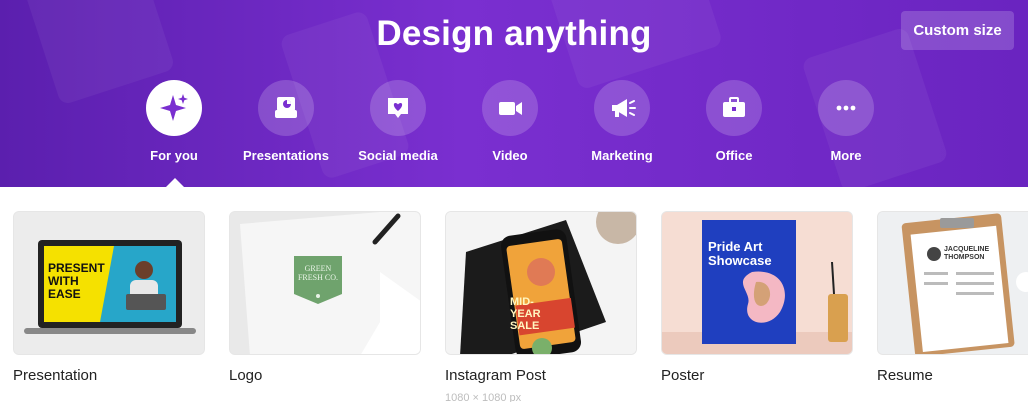 Image resolution: width=1028 pixels, height=402 pixels. Describe the element at coordinates (510, 155) in the screenshot. I see `category-label: Video` at that location.